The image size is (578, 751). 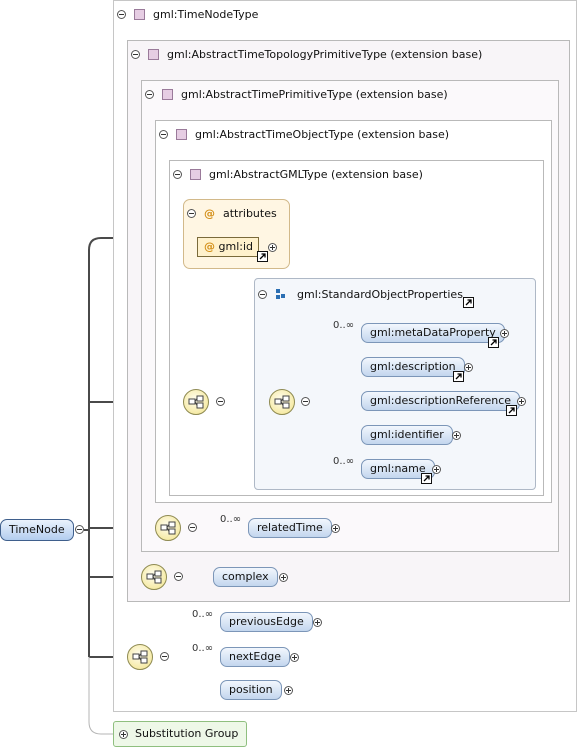 I want to click on element-previous-edge: previousEdge, so click(x=266, y=622).